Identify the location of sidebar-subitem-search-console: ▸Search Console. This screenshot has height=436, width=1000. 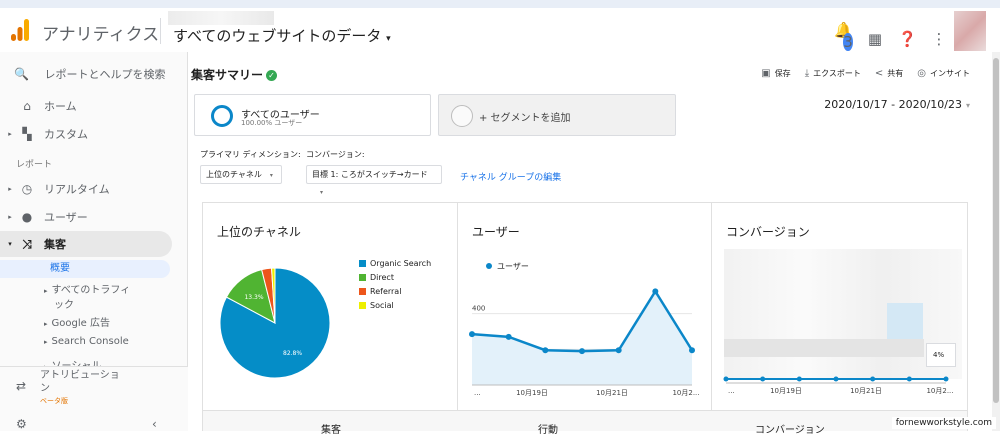
(86, 341).